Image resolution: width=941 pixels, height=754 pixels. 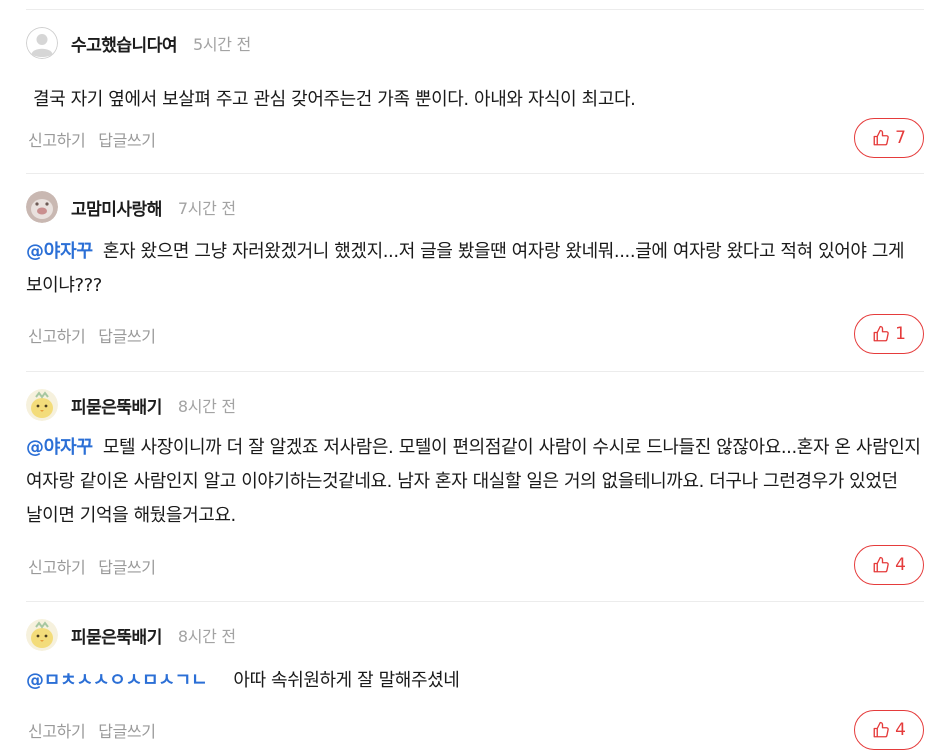 What do you see at coordinates (475, 9) in the screenshot?
I see `top-divider` at bounding box center [475, 9].